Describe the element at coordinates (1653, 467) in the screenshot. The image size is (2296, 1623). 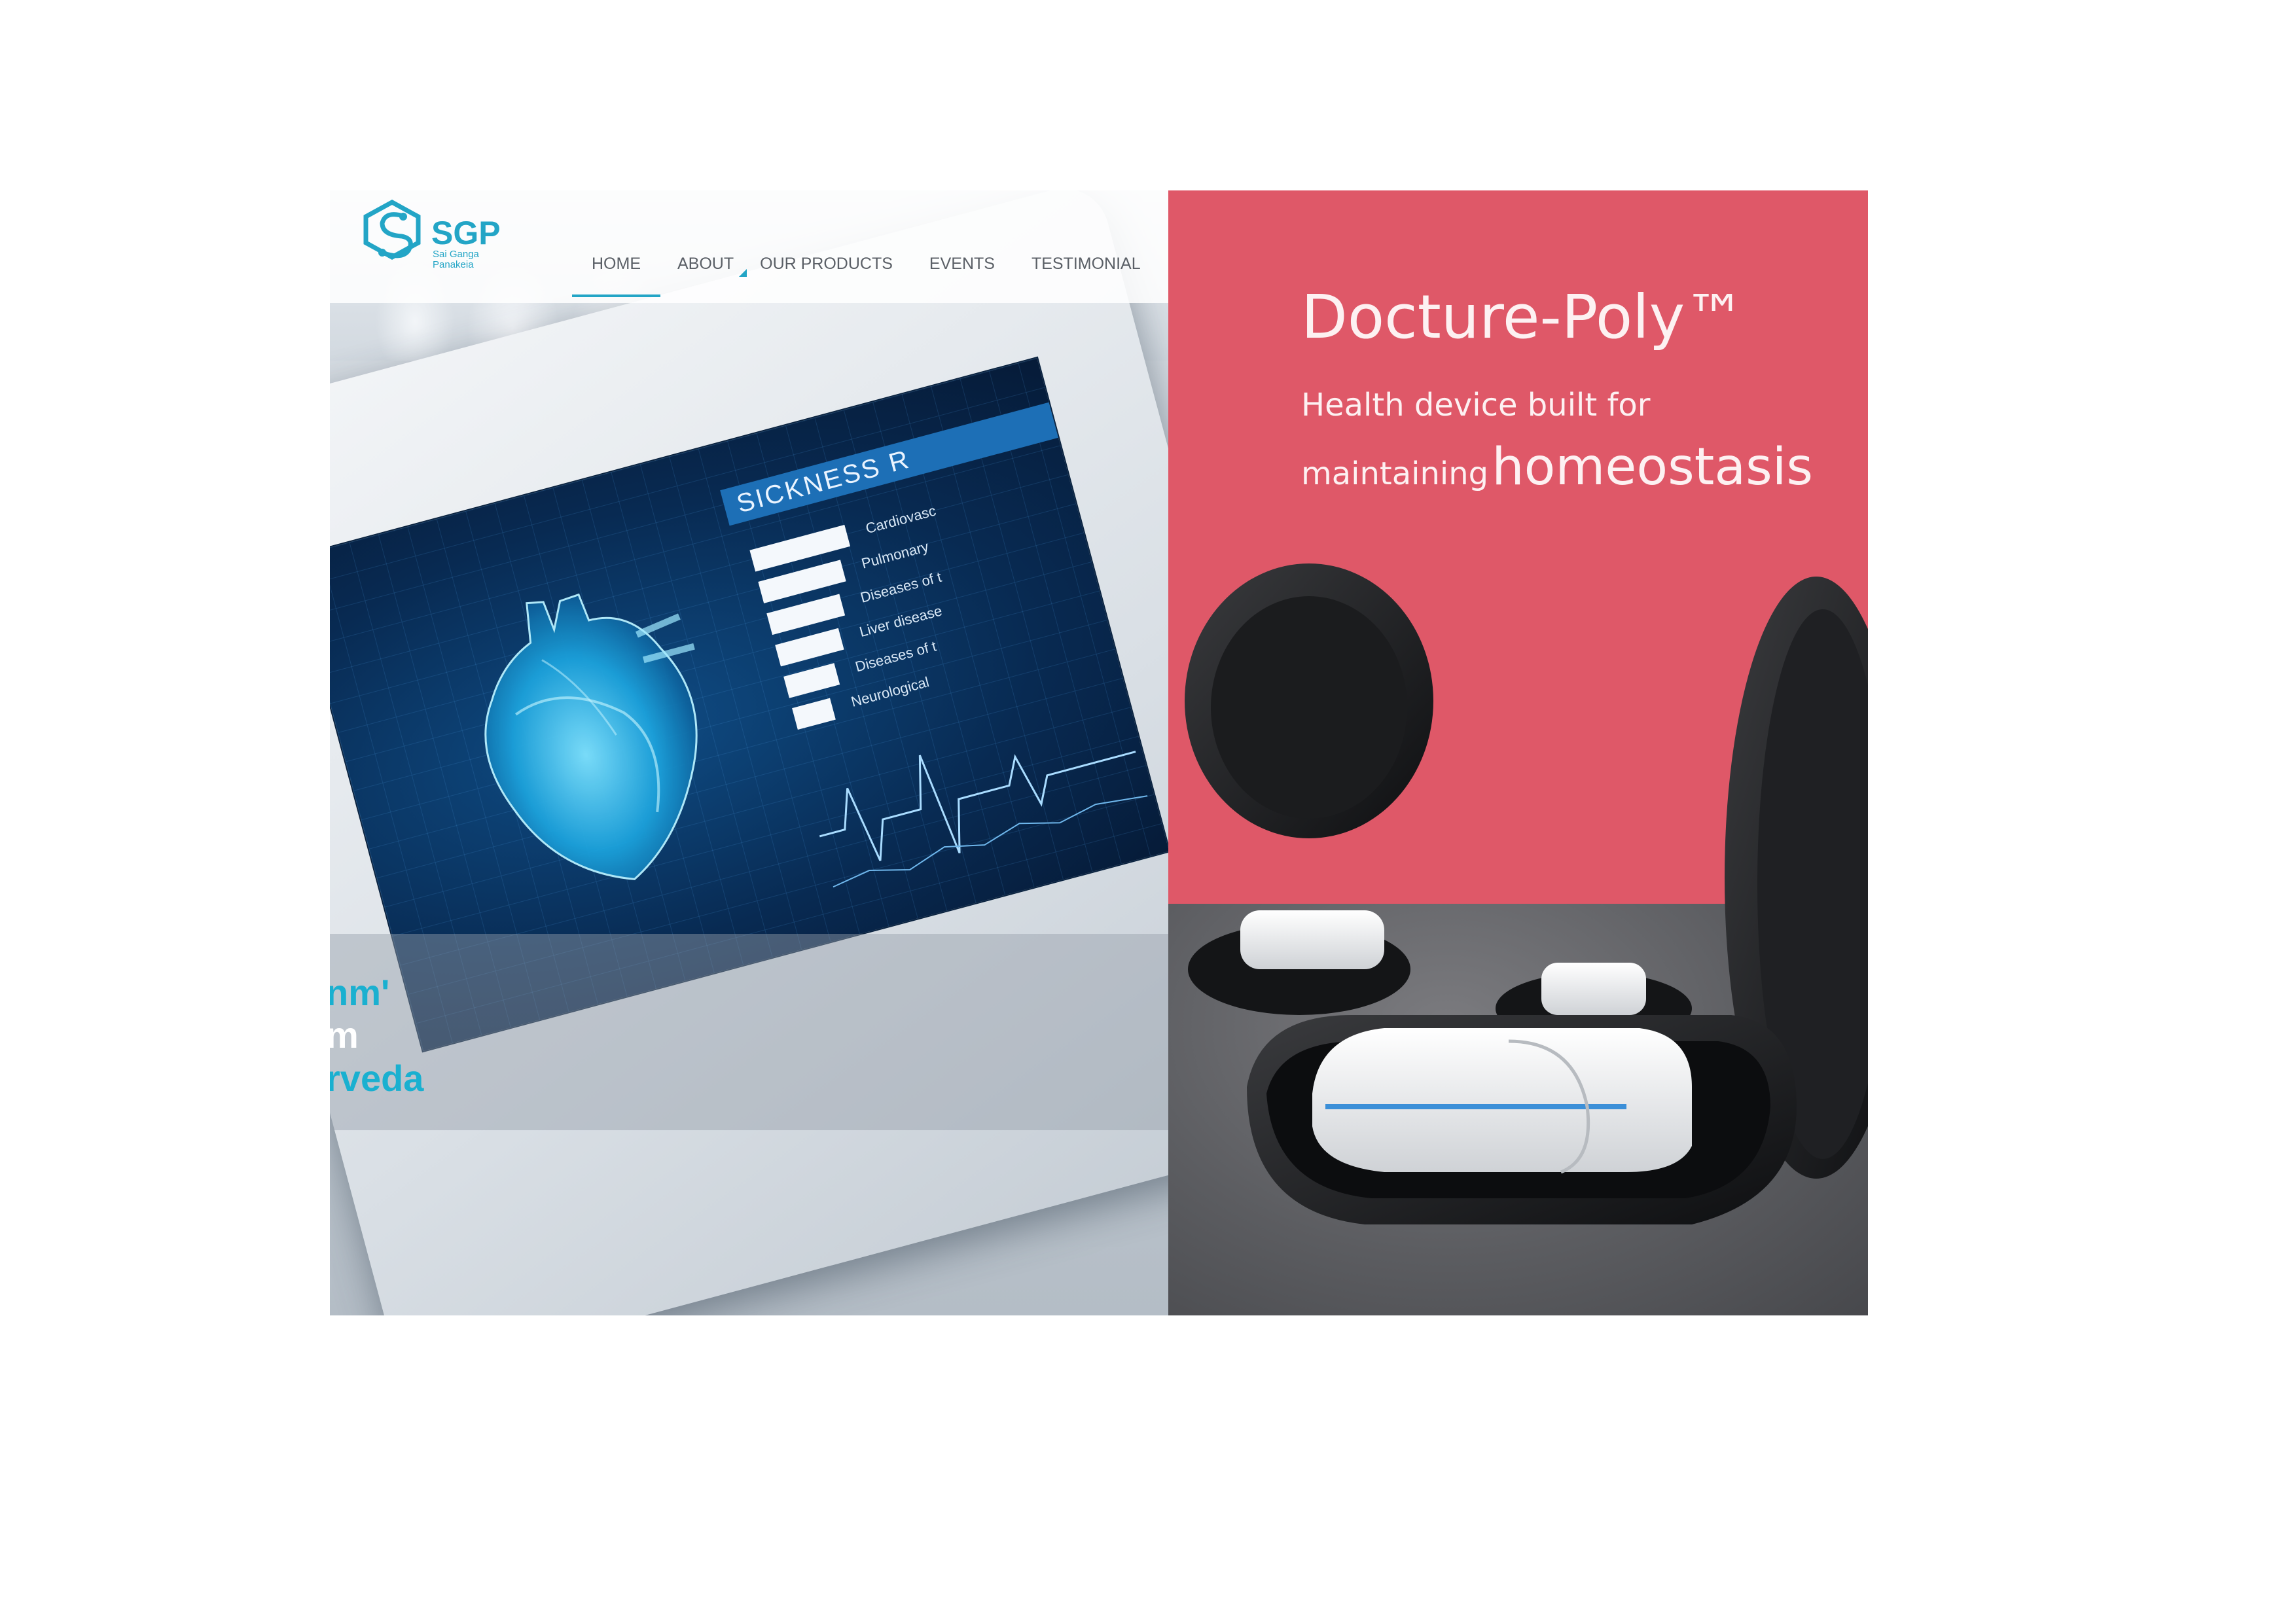
I see `product-subtitle-big: homeostasis` at that location.